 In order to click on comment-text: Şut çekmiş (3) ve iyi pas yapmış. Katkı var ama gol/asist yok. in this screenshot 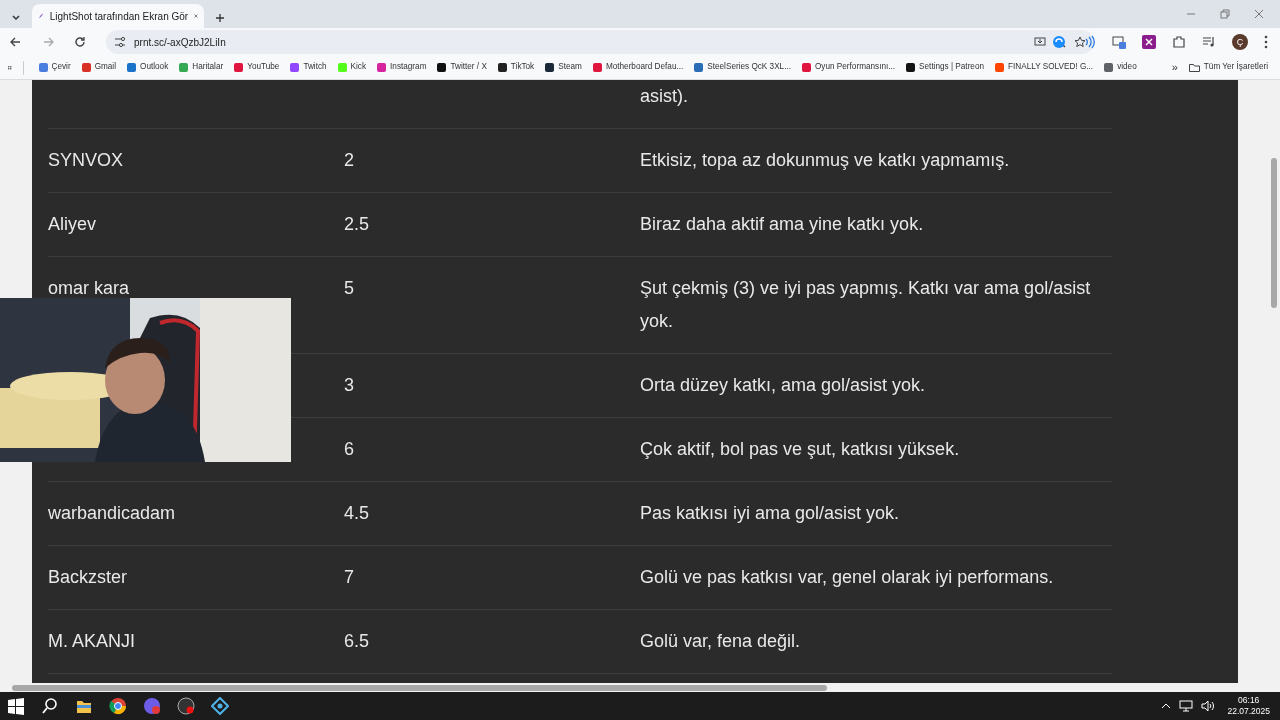, I will do `click(865, 304)`.